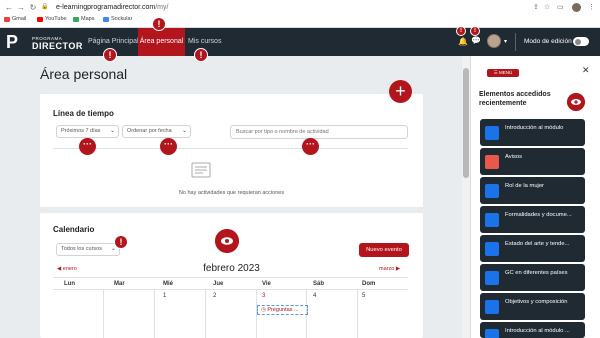 The width and height of the screenshot is (600, 338). Describe the element at coordinates (532, 132) in the screenshot. I see `recent-item: Introducción al módulo` at that location.